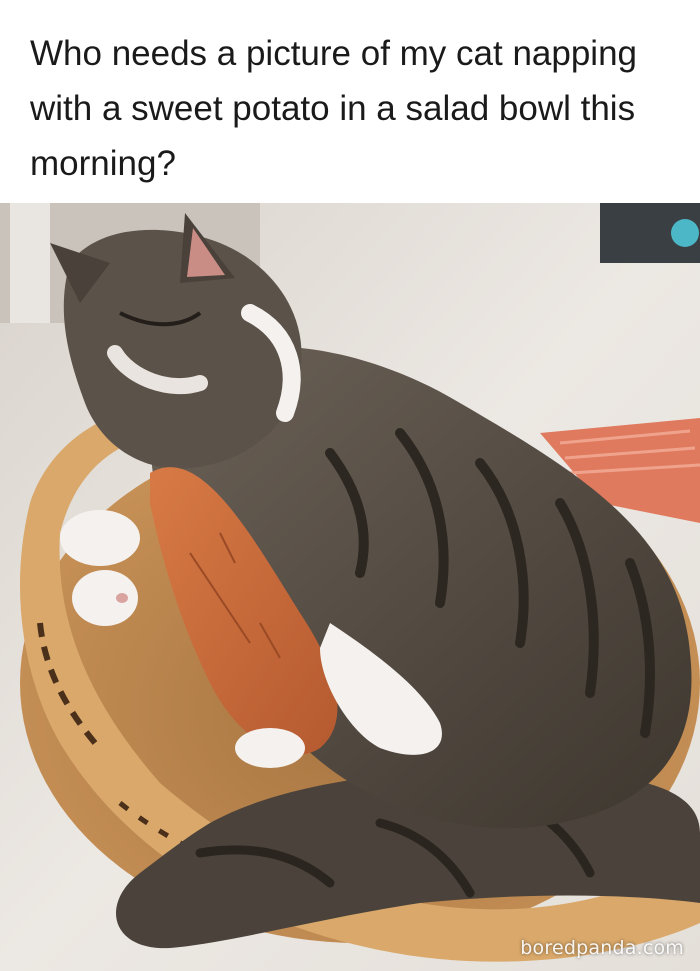 The width and height of the screenshot is (700, 971). Describe the element at coordinates (100, 538) in the screenshot. I see `cat-paw-front` at that location.